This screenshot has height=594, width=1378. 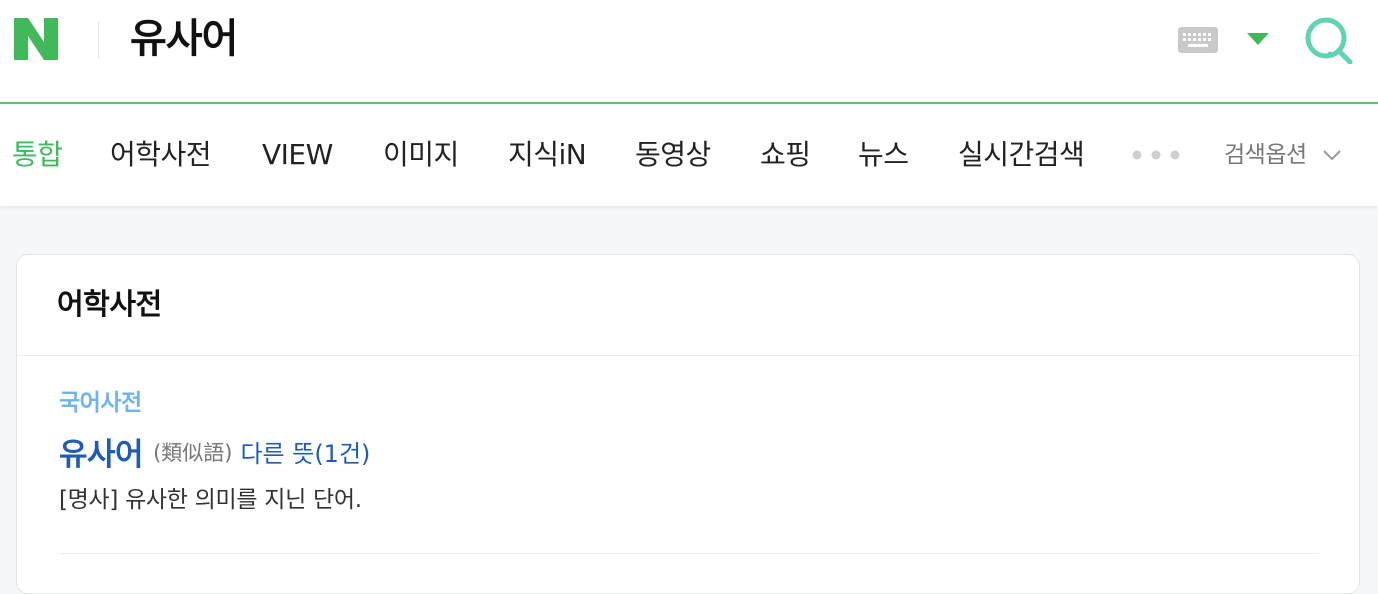 I want to click on tab-video: 동영상, so click(x=673, y=155).